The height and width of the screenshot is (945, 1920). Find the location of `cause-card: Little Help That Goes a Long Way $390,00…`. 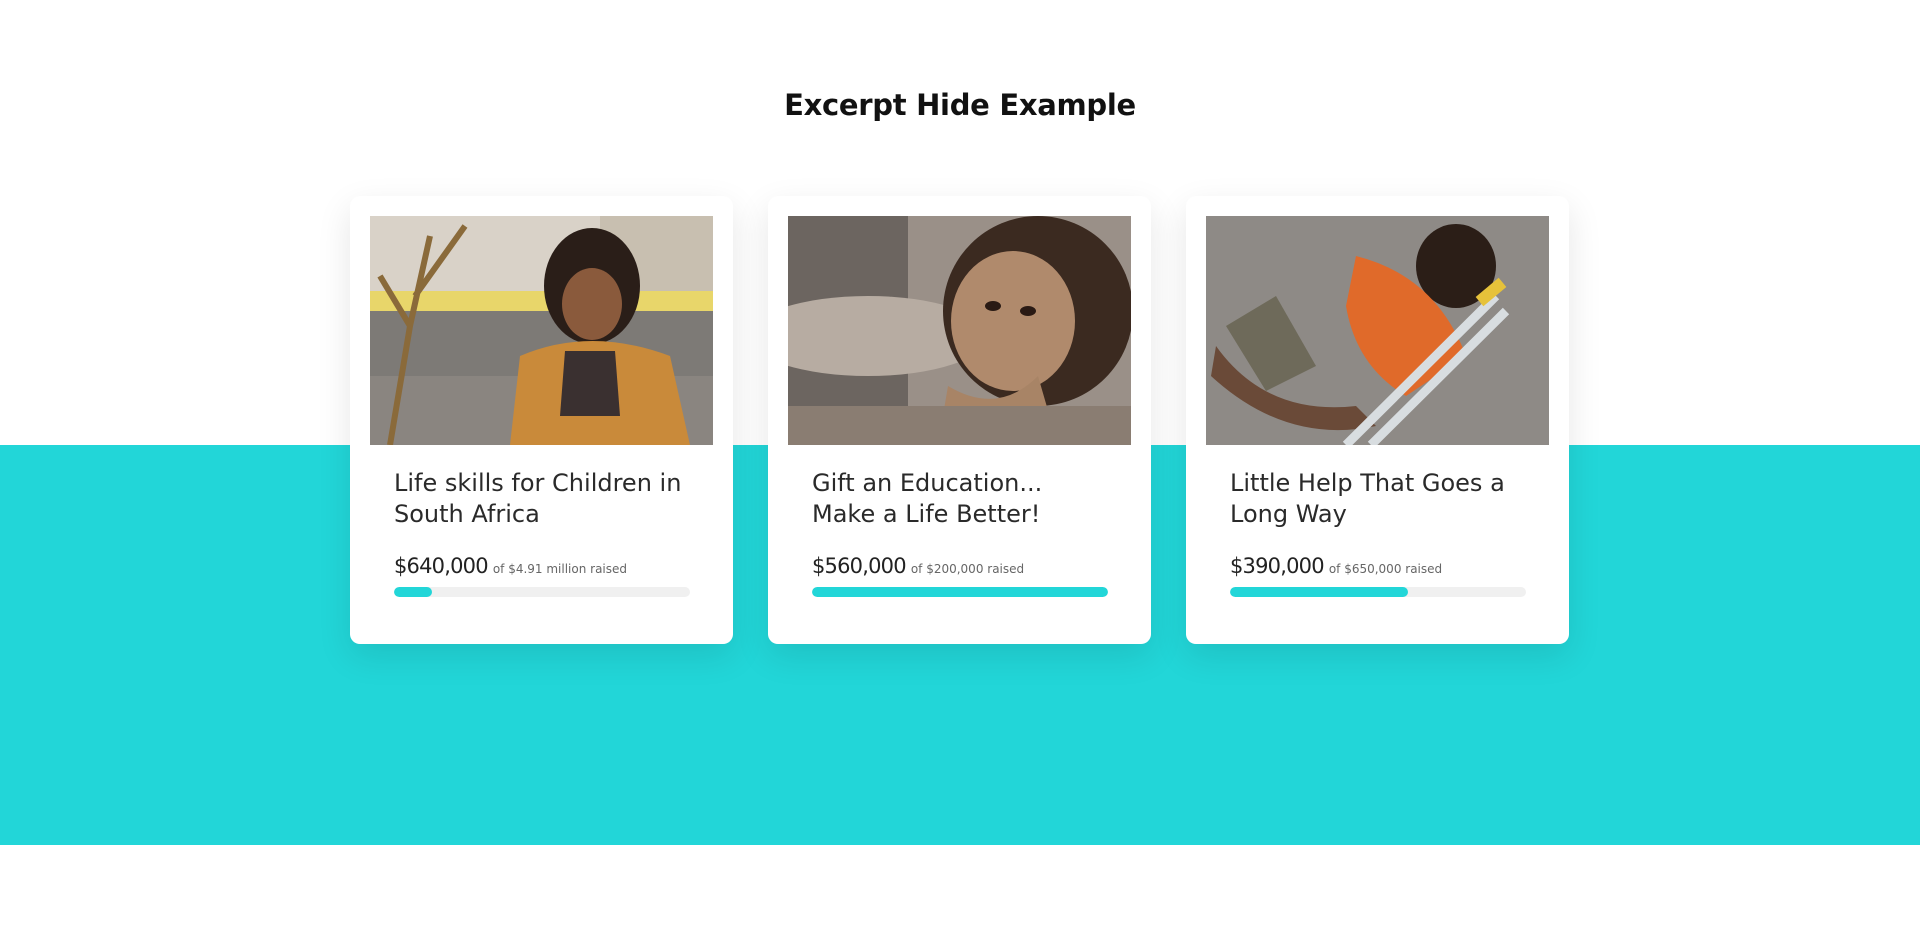

cause-card: Little Help That Goes a Long Way $390,00… is located at coordinates (1377, 420).